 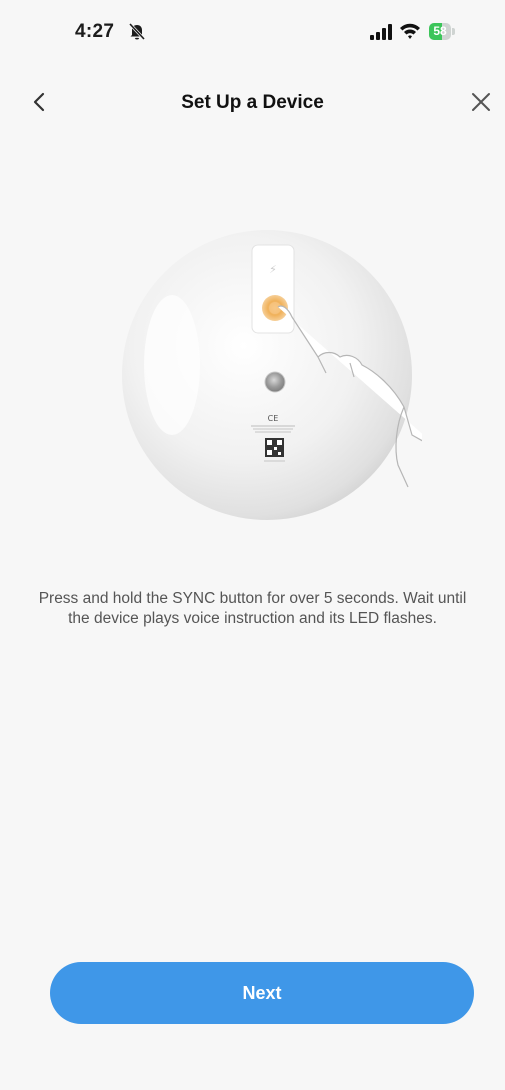 What do you see at coordinates (252, 102) in the screenshot?
I see `page-title: Set Up a Device` at bounding box center [252, 102].